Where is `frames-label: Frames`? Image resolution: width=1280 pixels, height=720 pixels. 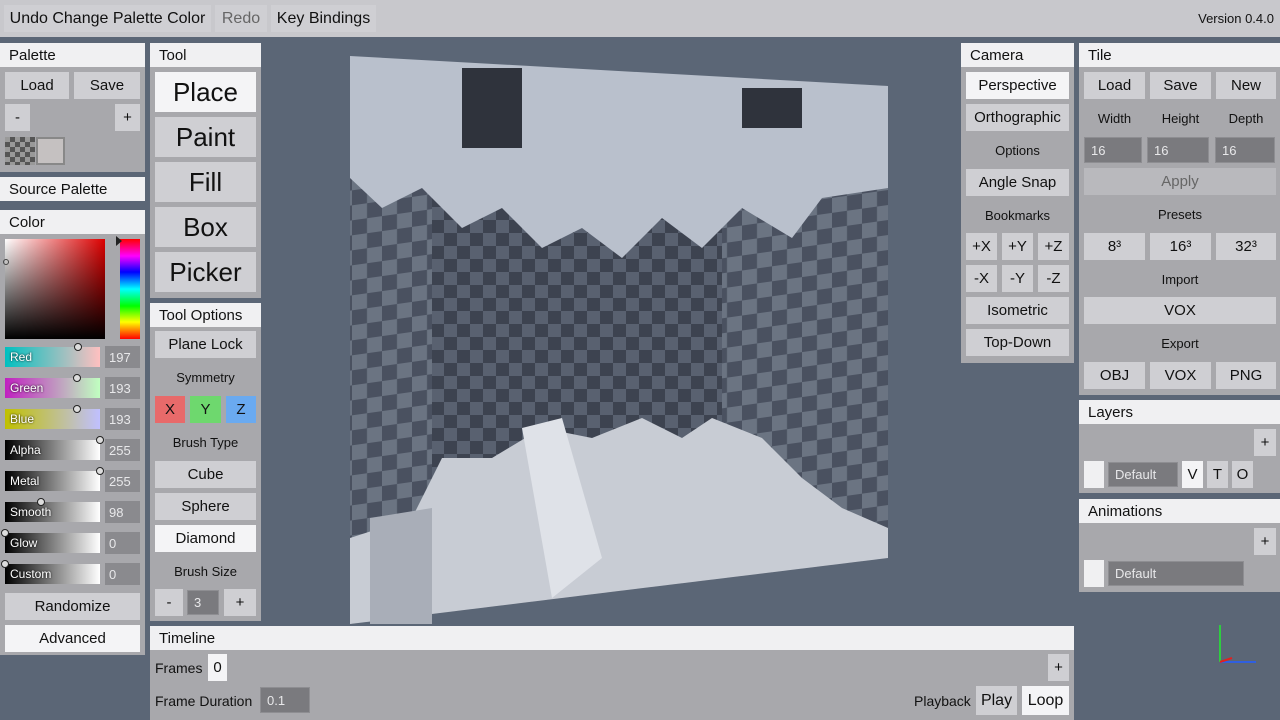 frames-label: Frames is located at coordinates (179, 668).